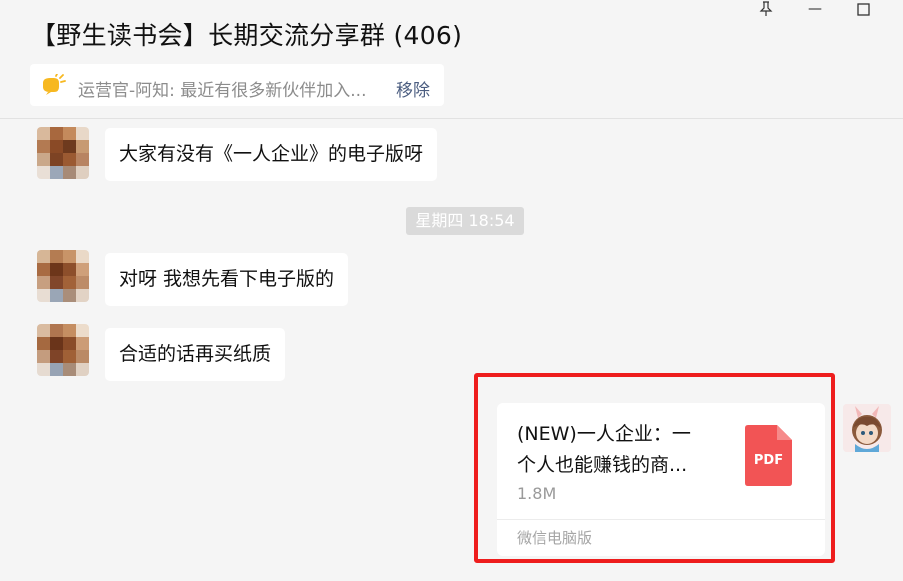 This screenshot has width=903, height=581. What do you see at coordinates (604, 434) in the screenshot?
I see `file-name-line1: (NEW)一人企业：一` at bounding box center [604, 434].